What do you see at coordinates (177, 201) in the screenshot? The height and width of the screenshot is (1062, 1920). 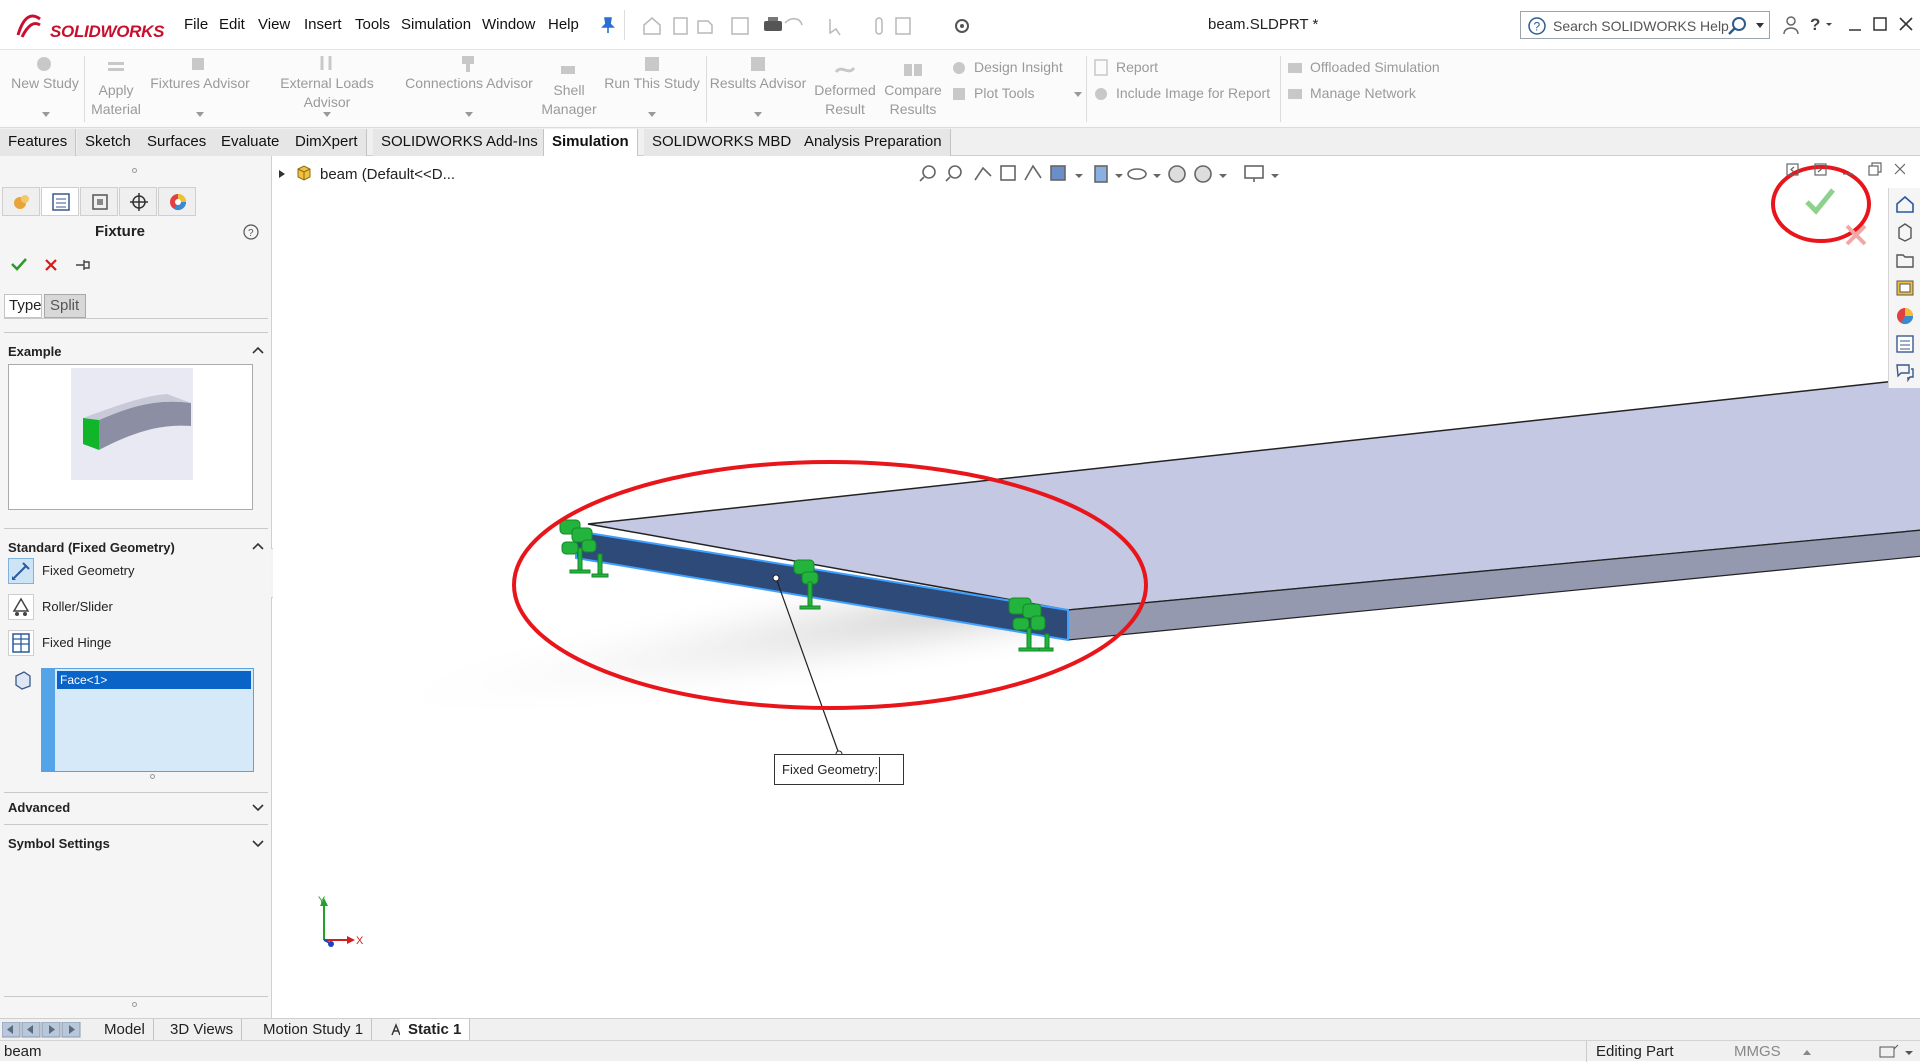 I see `tab-displaymanager` at bounding box center [177, 201].